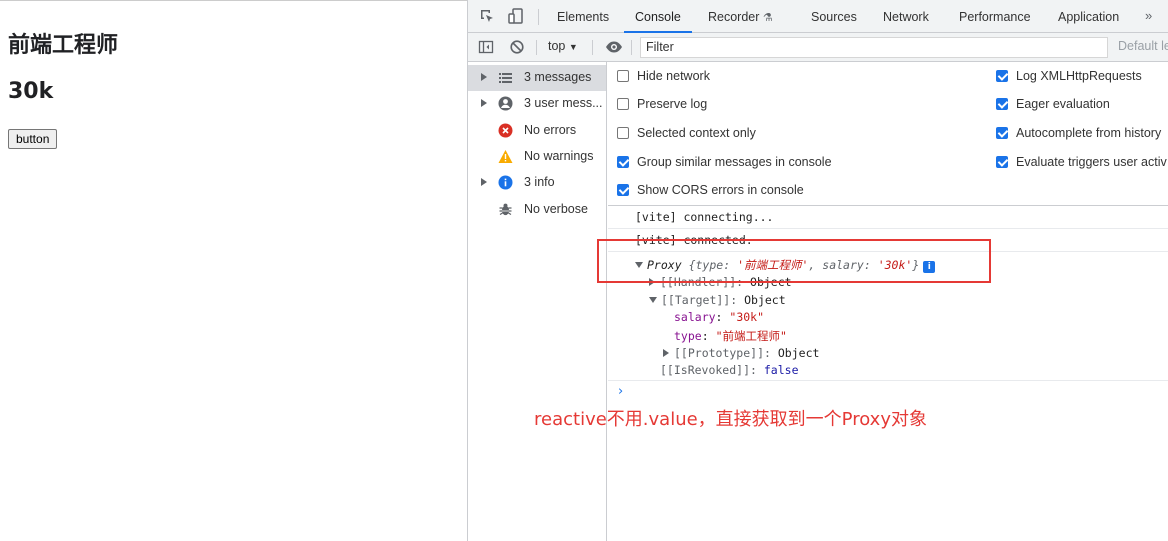 This screenshot has width=1168, height=541. What do you see at coordinates (709, 265) in the screenshot?
I see `preview-type-key: type` at bounding box center [709, 265].